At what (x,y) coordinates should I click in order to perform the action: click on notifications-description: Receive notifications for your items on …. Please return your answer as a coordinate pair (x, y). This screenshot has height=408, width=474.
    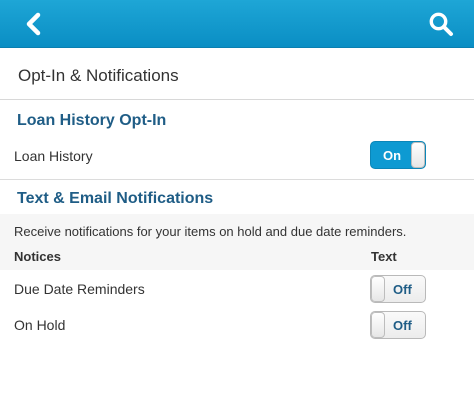
    Looking at the image, I should click on (210, 231).